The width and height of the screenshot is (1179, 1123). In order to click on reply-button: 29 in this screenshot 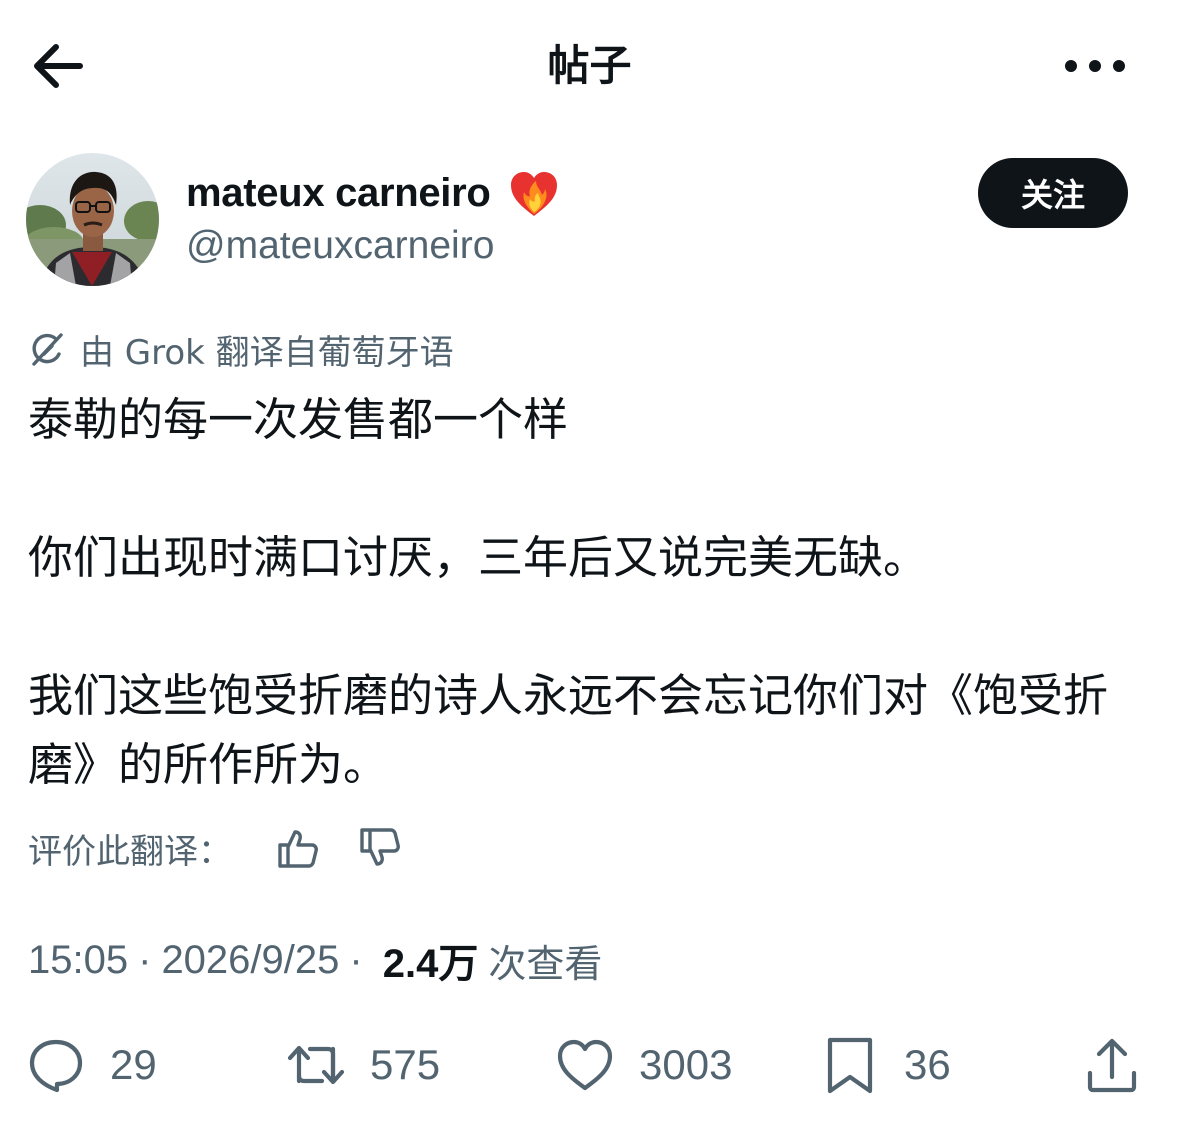, I will do `click(91, 1065)`.